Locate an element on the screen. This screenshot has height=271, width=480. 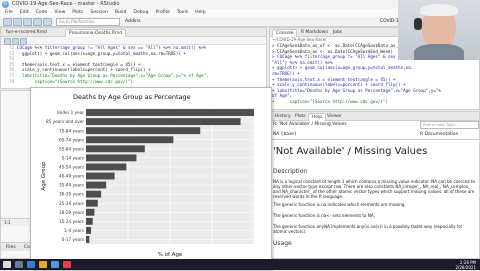
start-icon is located at coordinates (7, 264).